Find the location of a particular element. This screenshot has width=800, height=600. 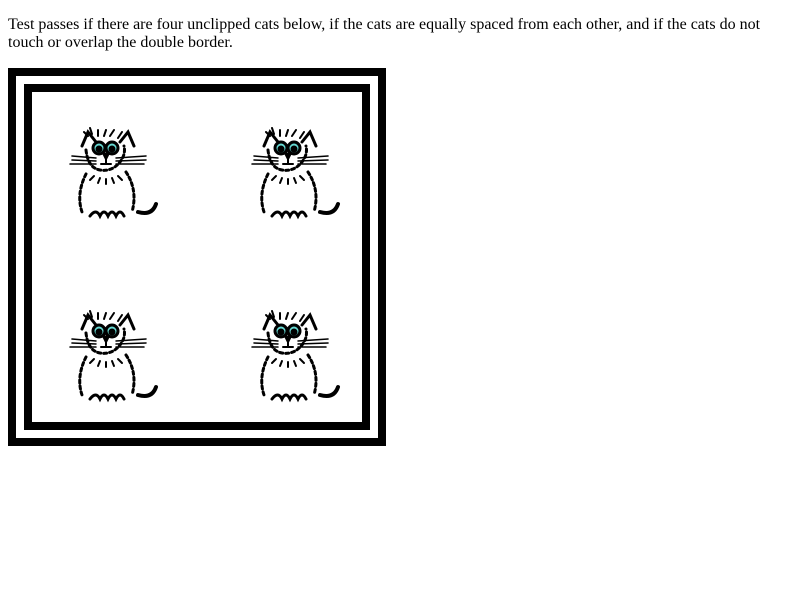

cat-image-bottom-left is located at coordinates (116, 357).